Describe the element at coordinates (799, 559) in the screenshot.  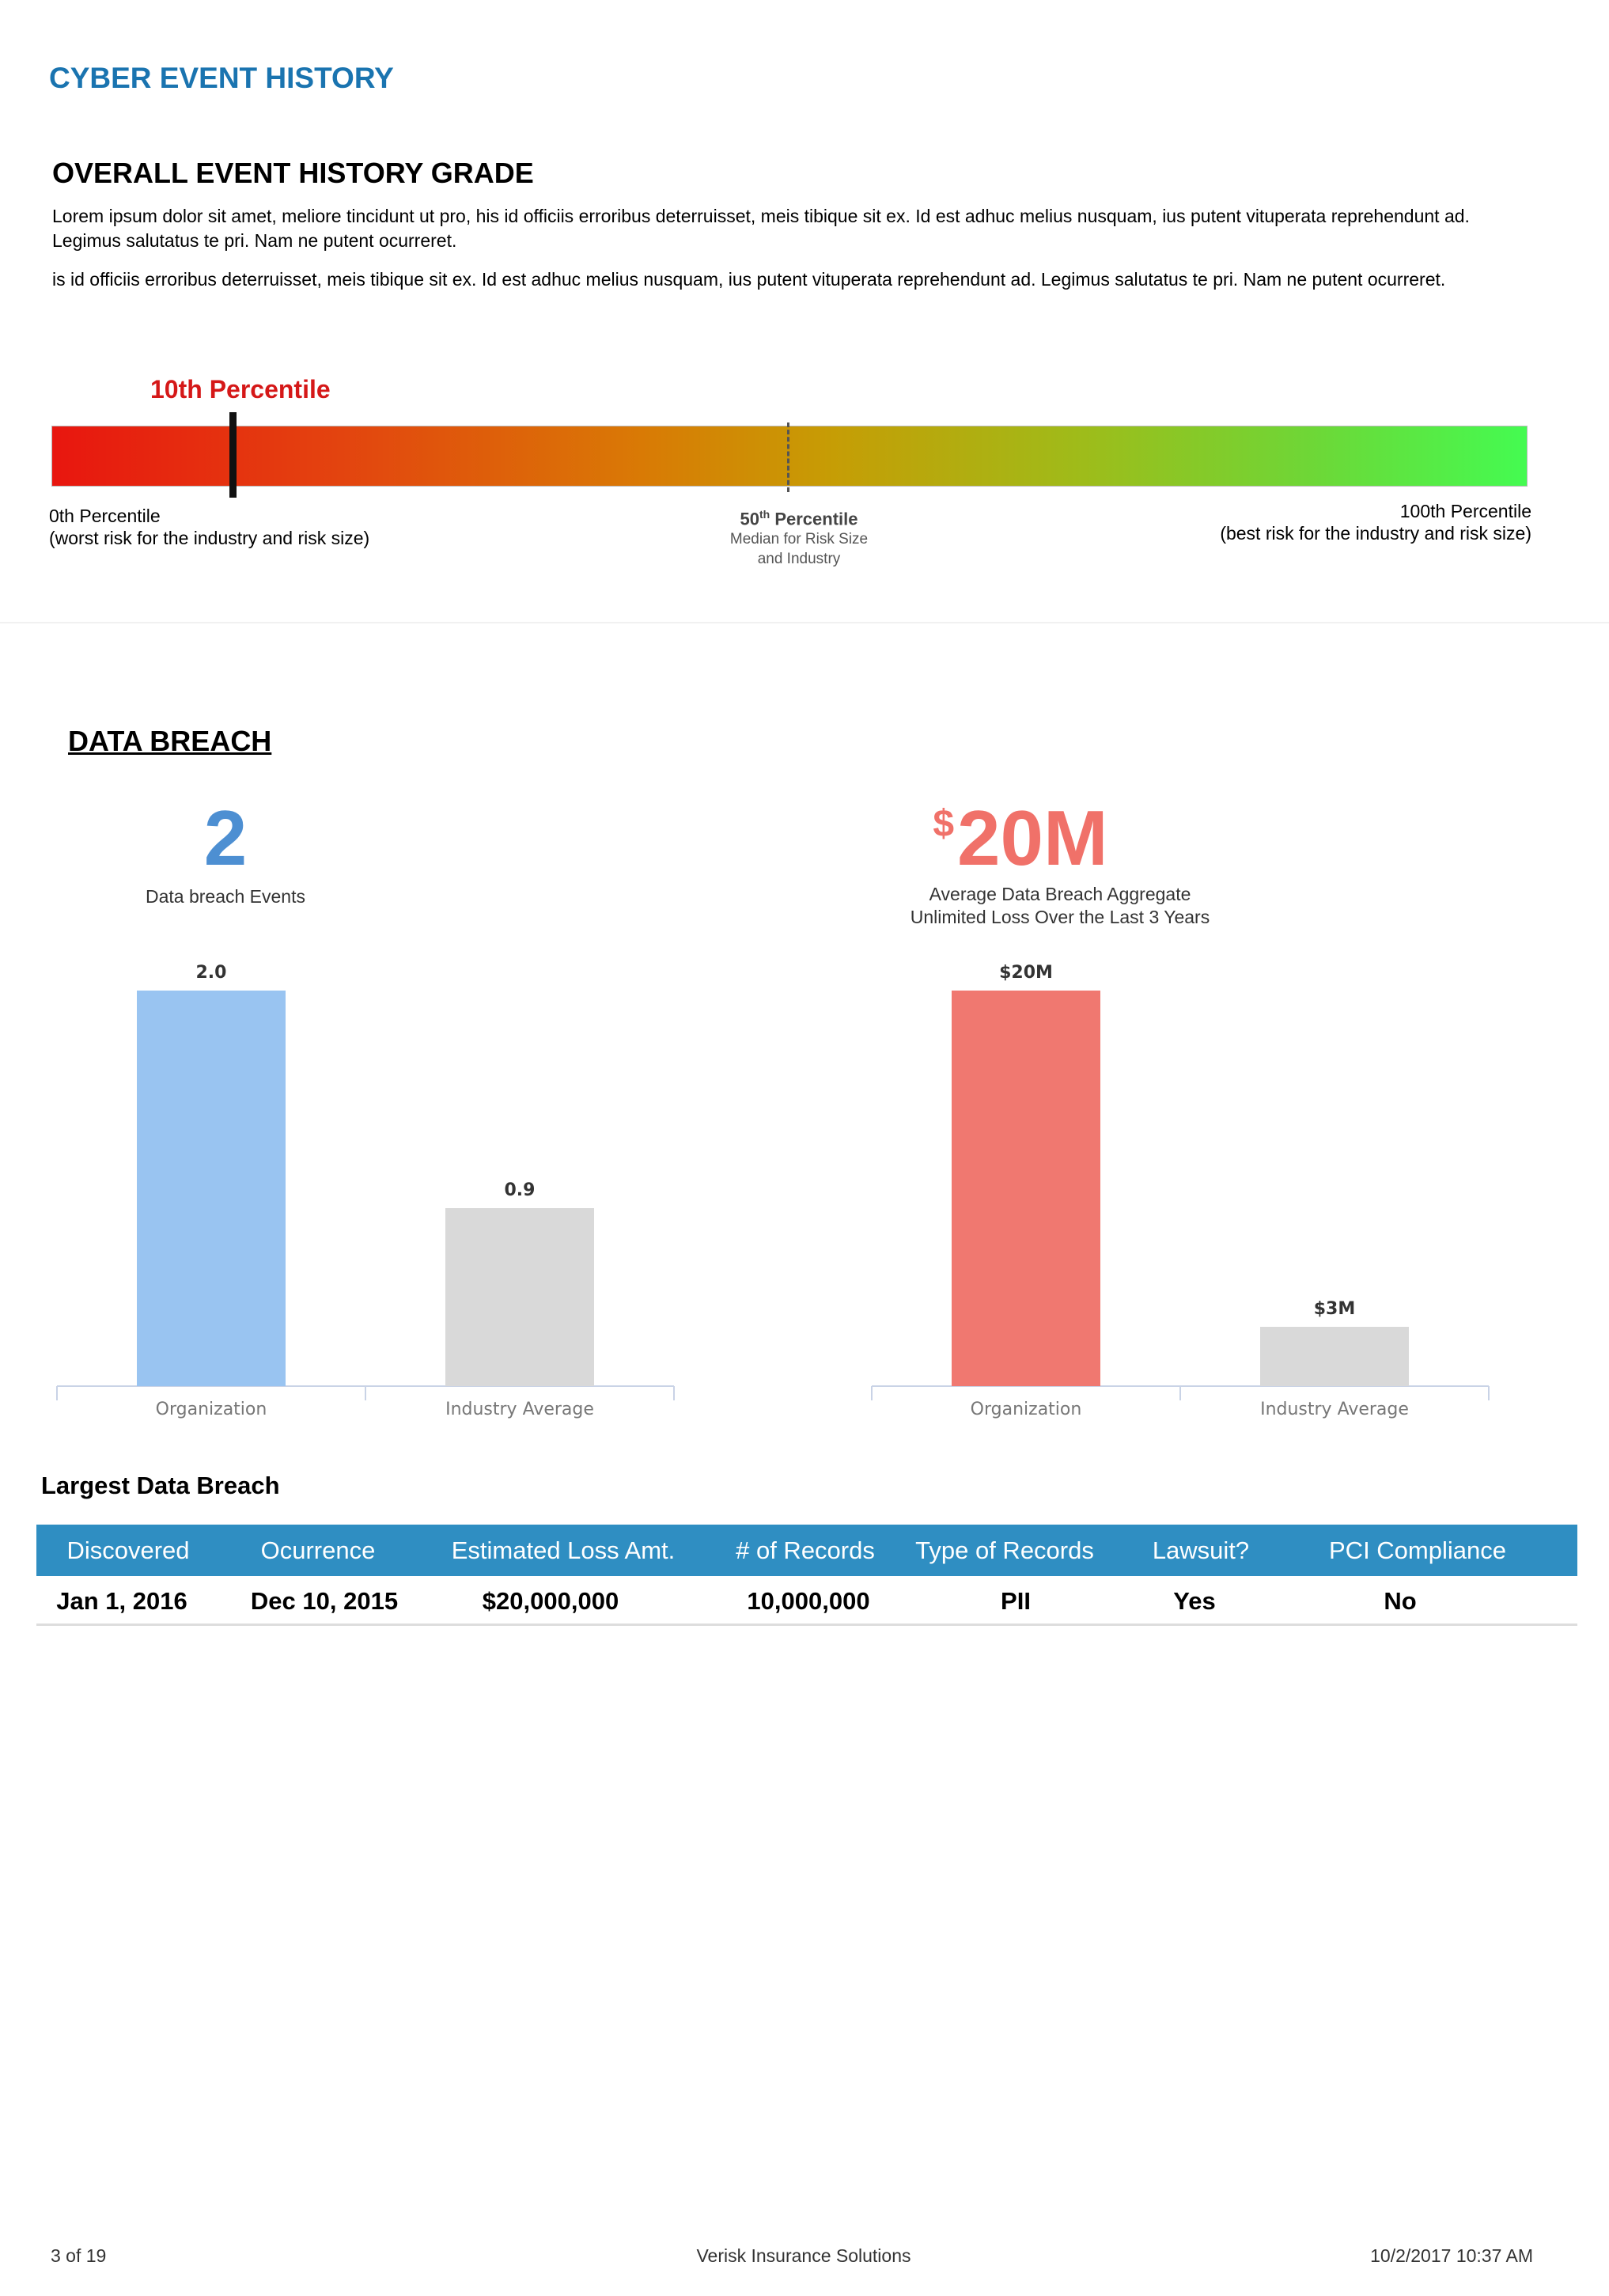
I see `median-desc-2: and Industry` at that location.